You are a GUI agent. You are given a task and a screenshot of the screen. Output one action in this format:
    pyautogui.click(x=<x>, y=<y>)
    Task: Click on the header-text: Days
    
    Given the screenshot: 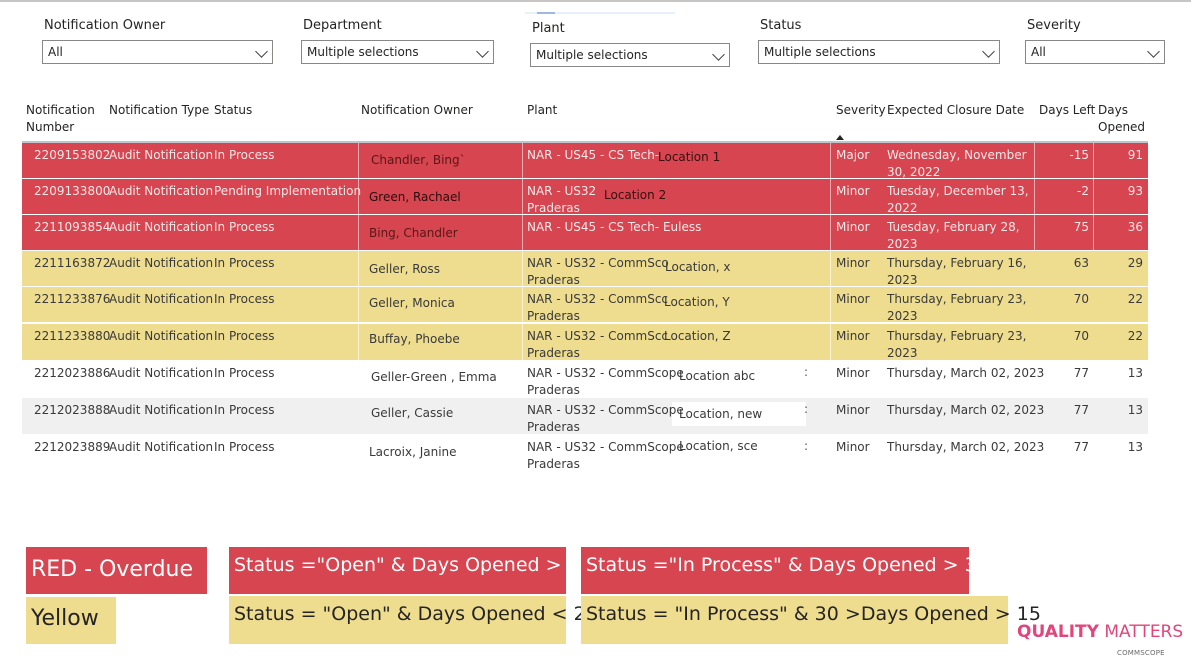 What is the action you would take?
    pyautogui.click(x=1113, y=110)
    